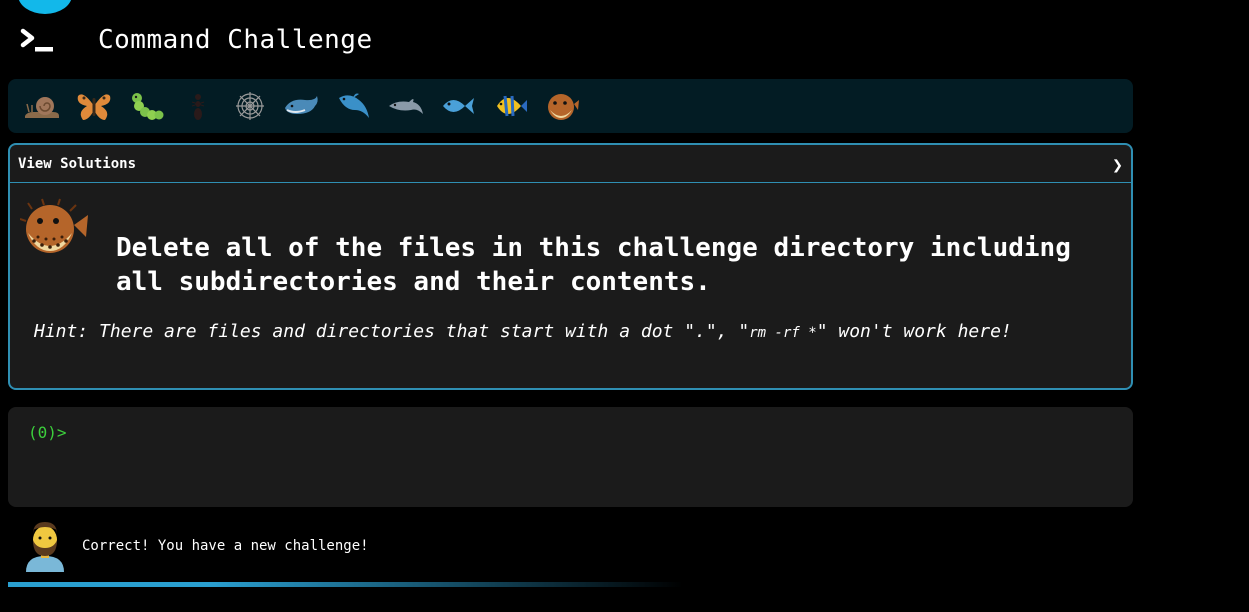  I want to click on whale-icon, so click(301, 105).